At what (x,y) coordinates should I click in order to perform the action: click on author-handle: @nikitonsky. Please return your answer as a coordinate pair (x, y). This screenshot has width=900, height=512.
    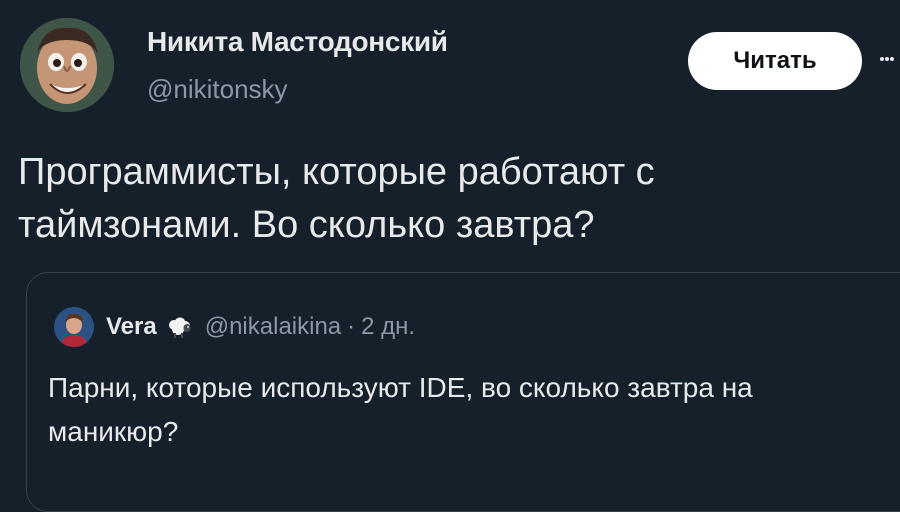
    Looking at the image, I should click on (217, 89).